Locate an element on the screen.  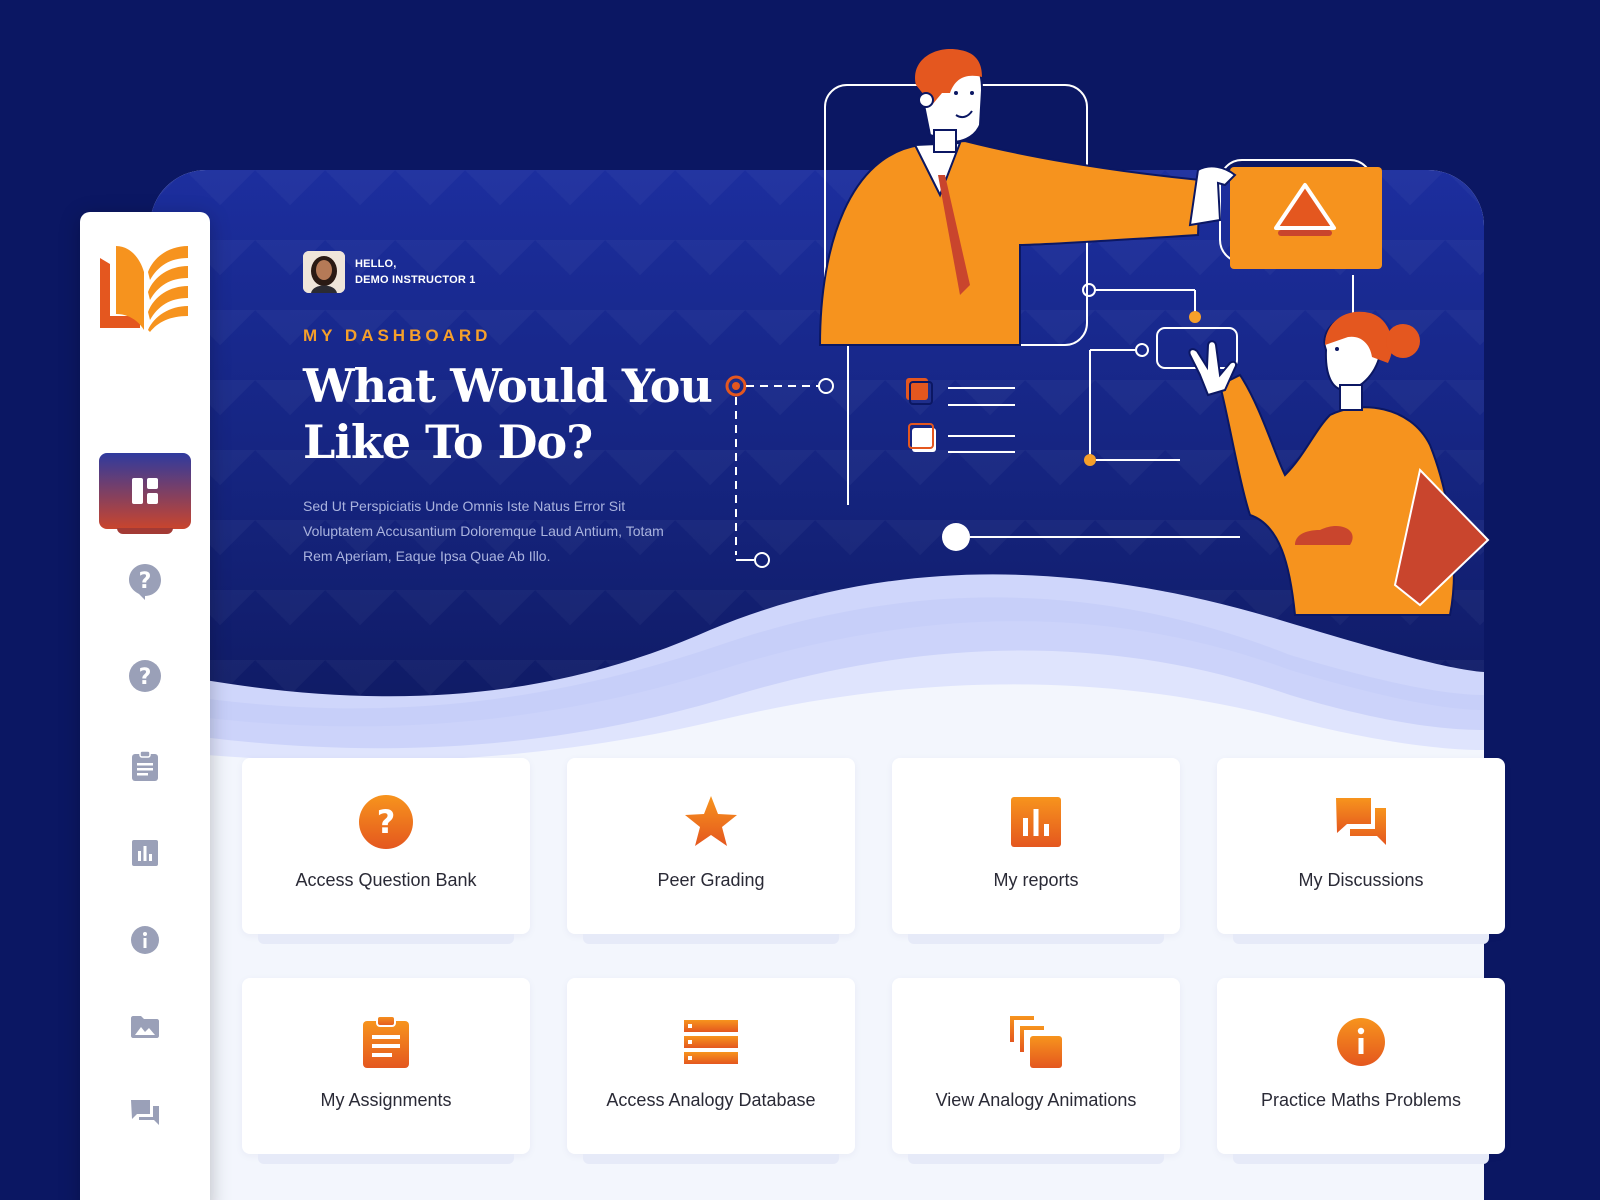
card-analogy-animations: View Analogy Animations is located at coordinates (1036, 1071).